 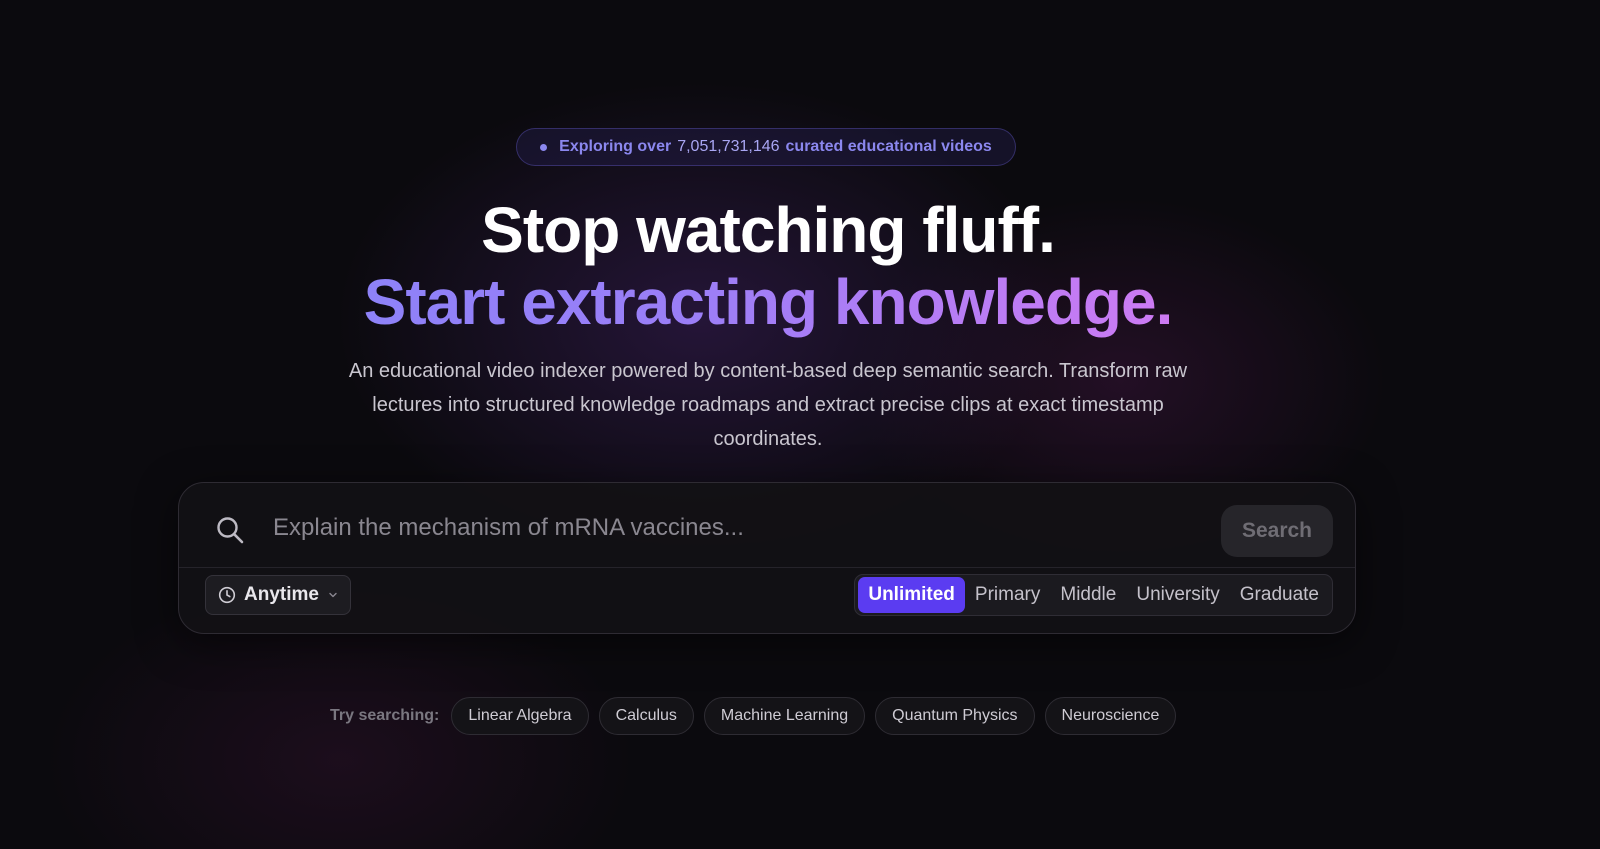 I want to click on level-option-university: University, so click(x=1177, y=595).